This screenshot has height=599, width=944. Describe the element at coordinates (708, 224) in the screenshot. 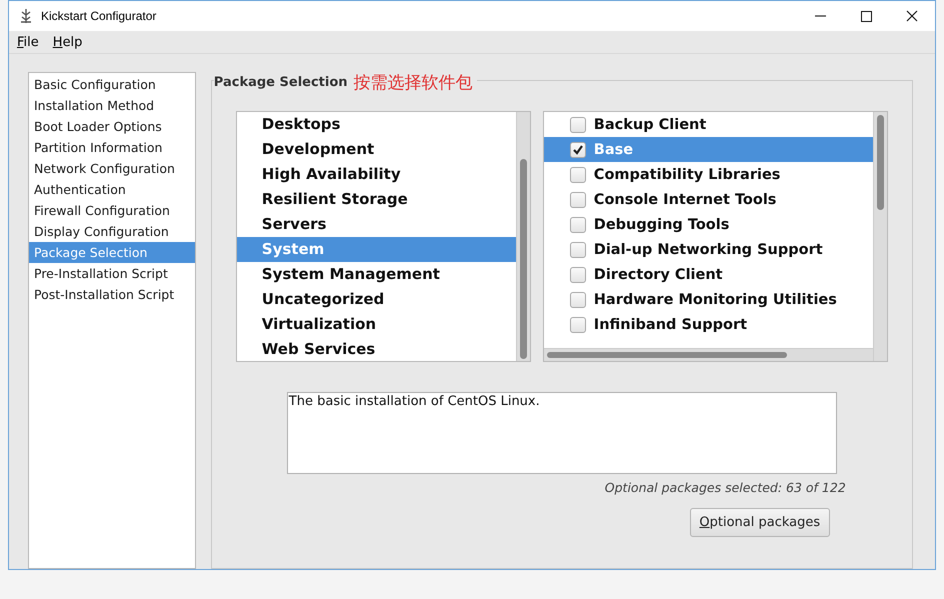

I see `package-item: Debugging Tools` at that location.